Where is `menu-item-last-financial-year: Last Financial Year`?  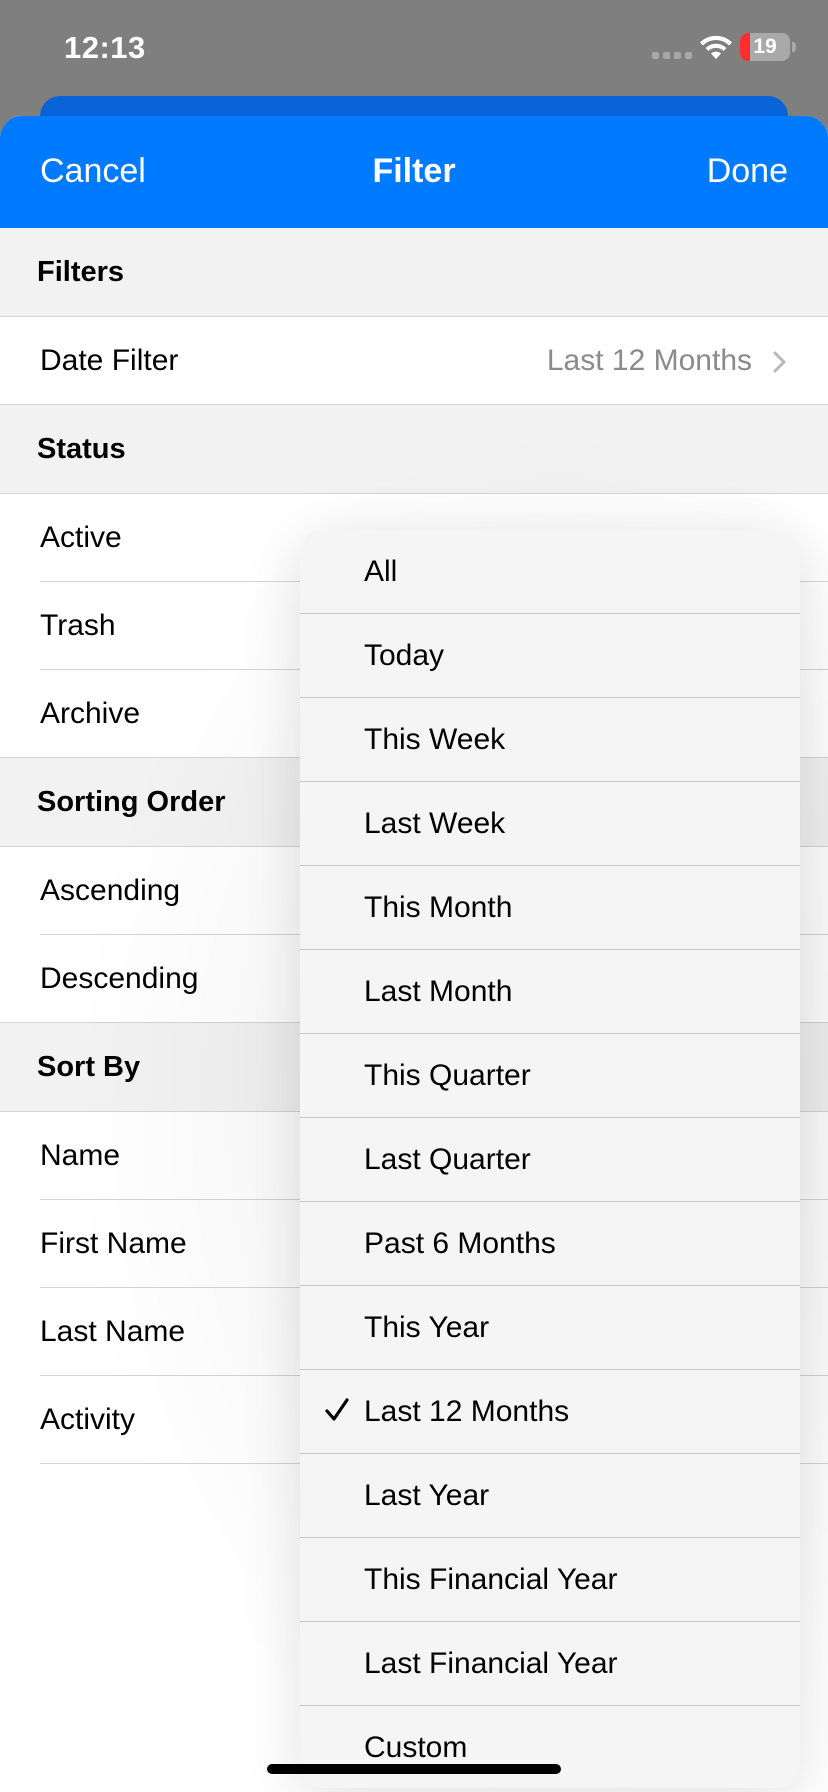 menu-item-last-financial-year: Last Financial Year is located at coordinates (550, 1664).